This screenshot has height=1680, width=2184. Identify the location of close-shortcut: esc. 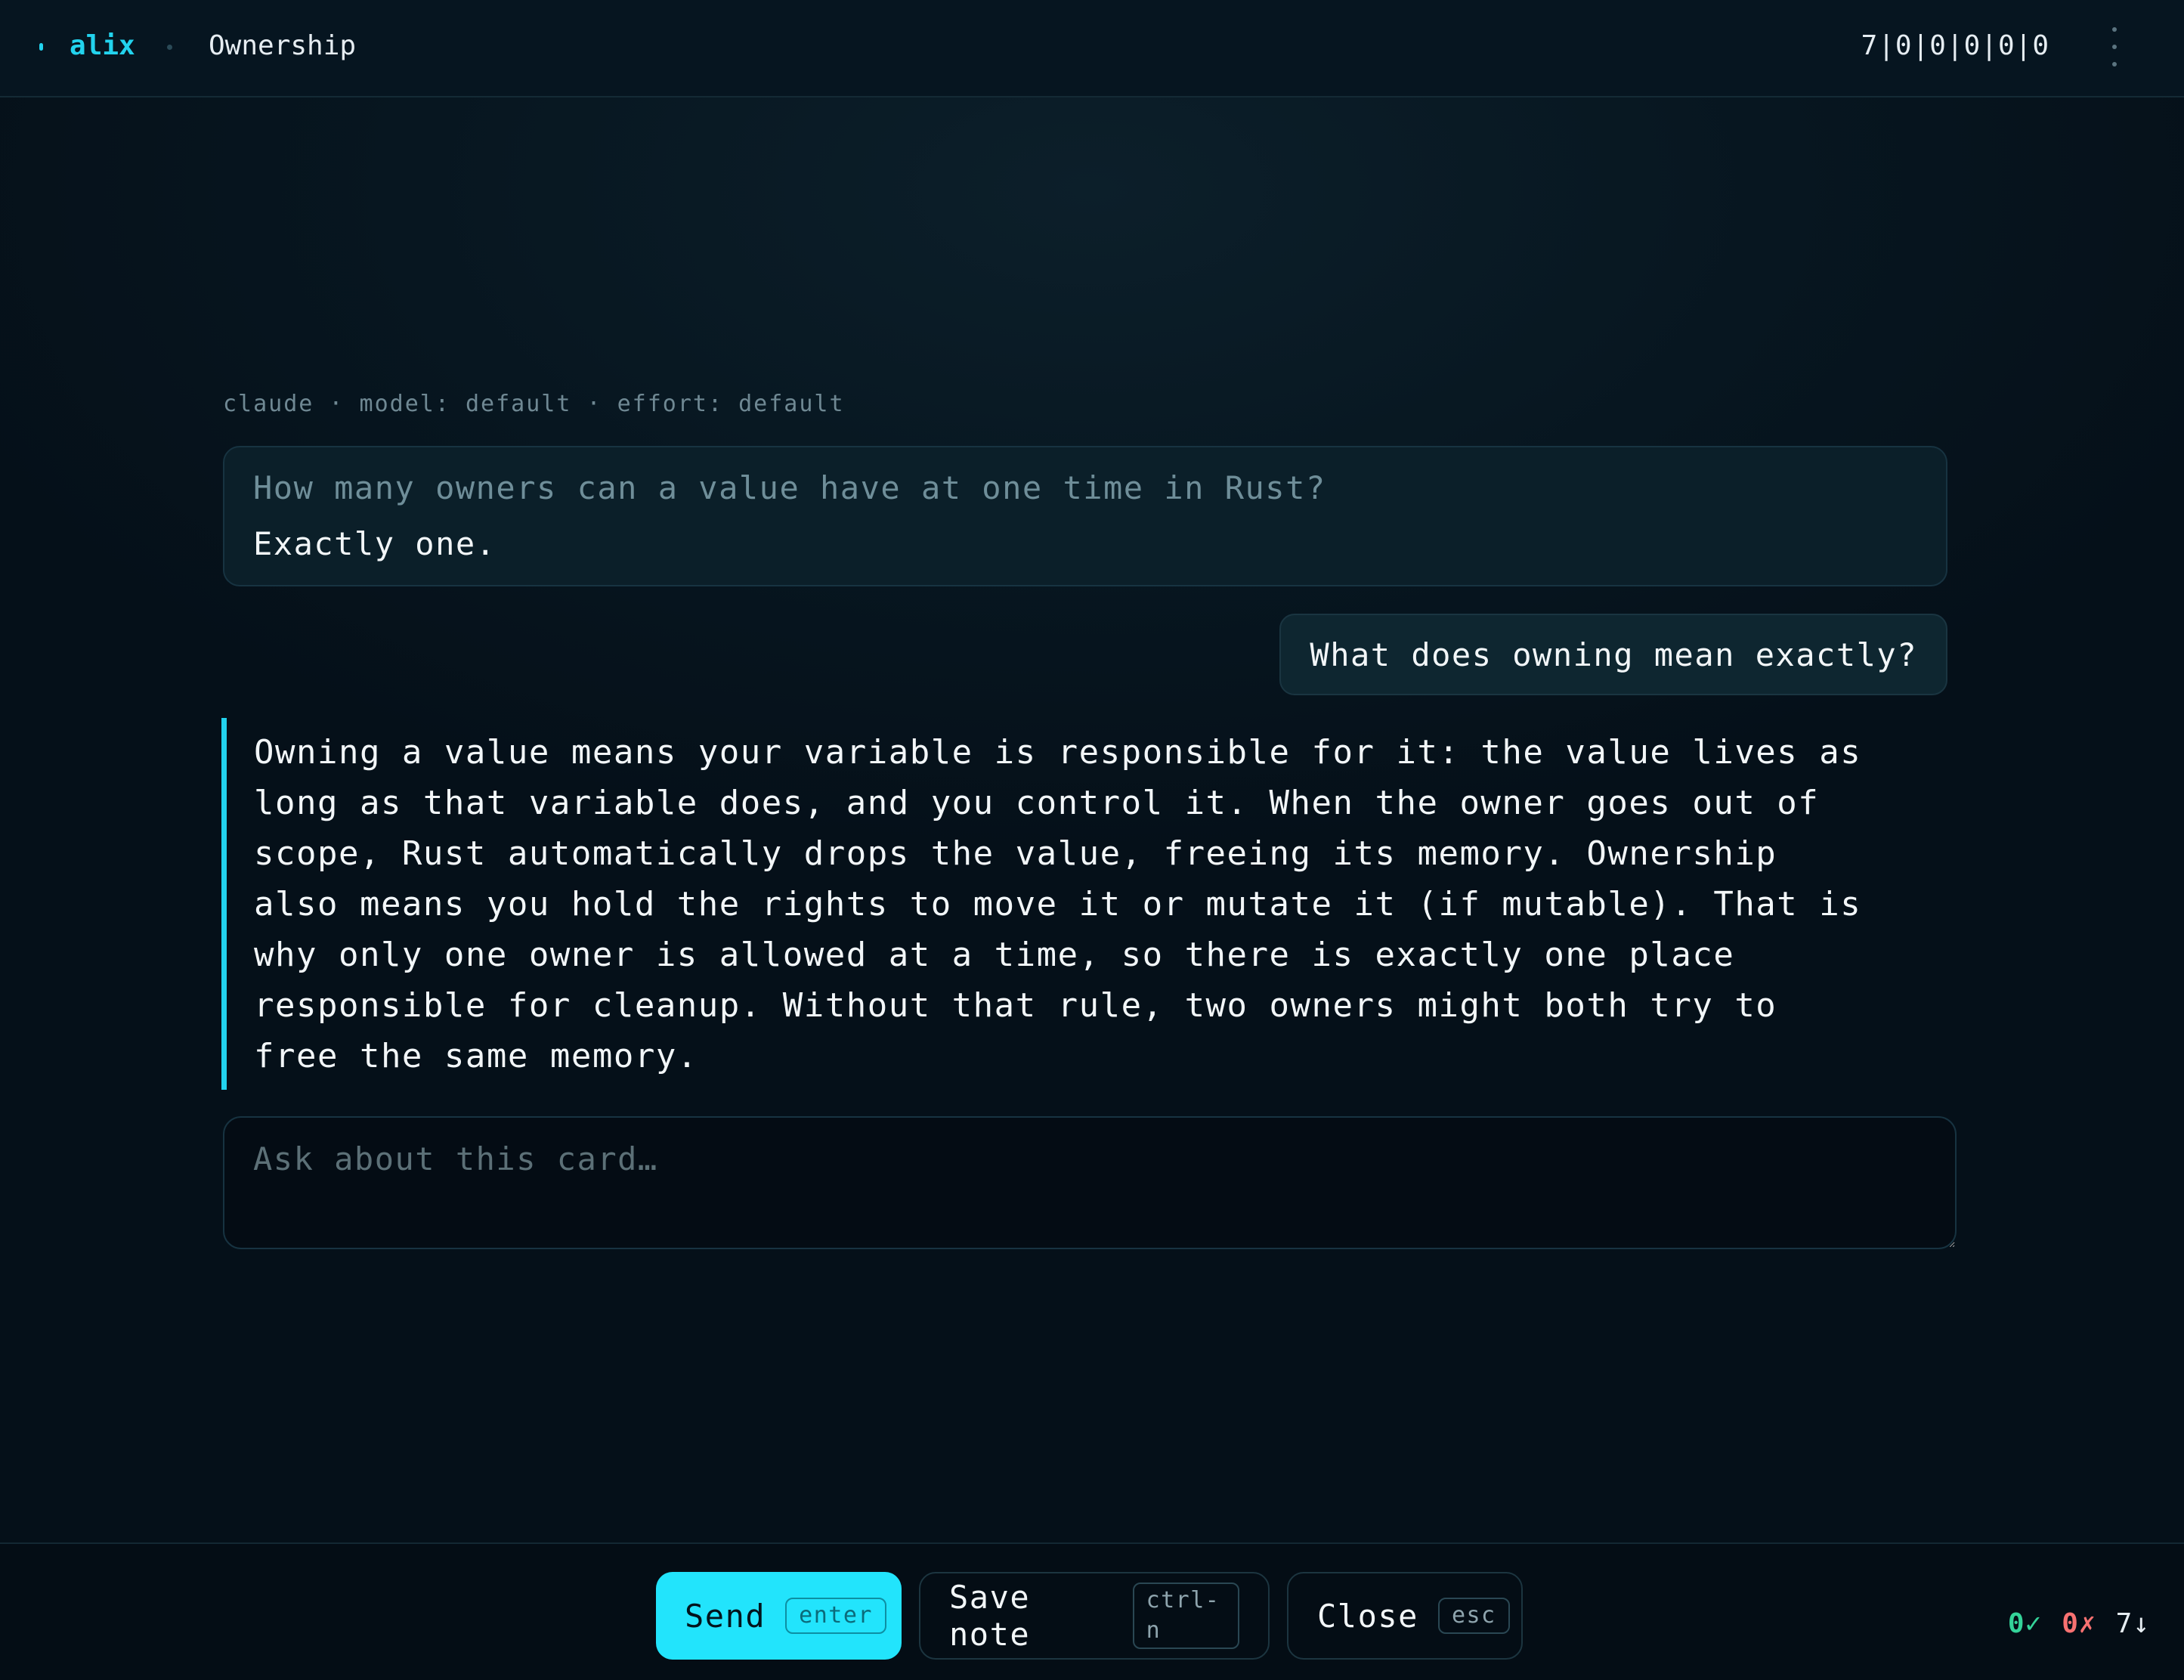
(1473, 1616).